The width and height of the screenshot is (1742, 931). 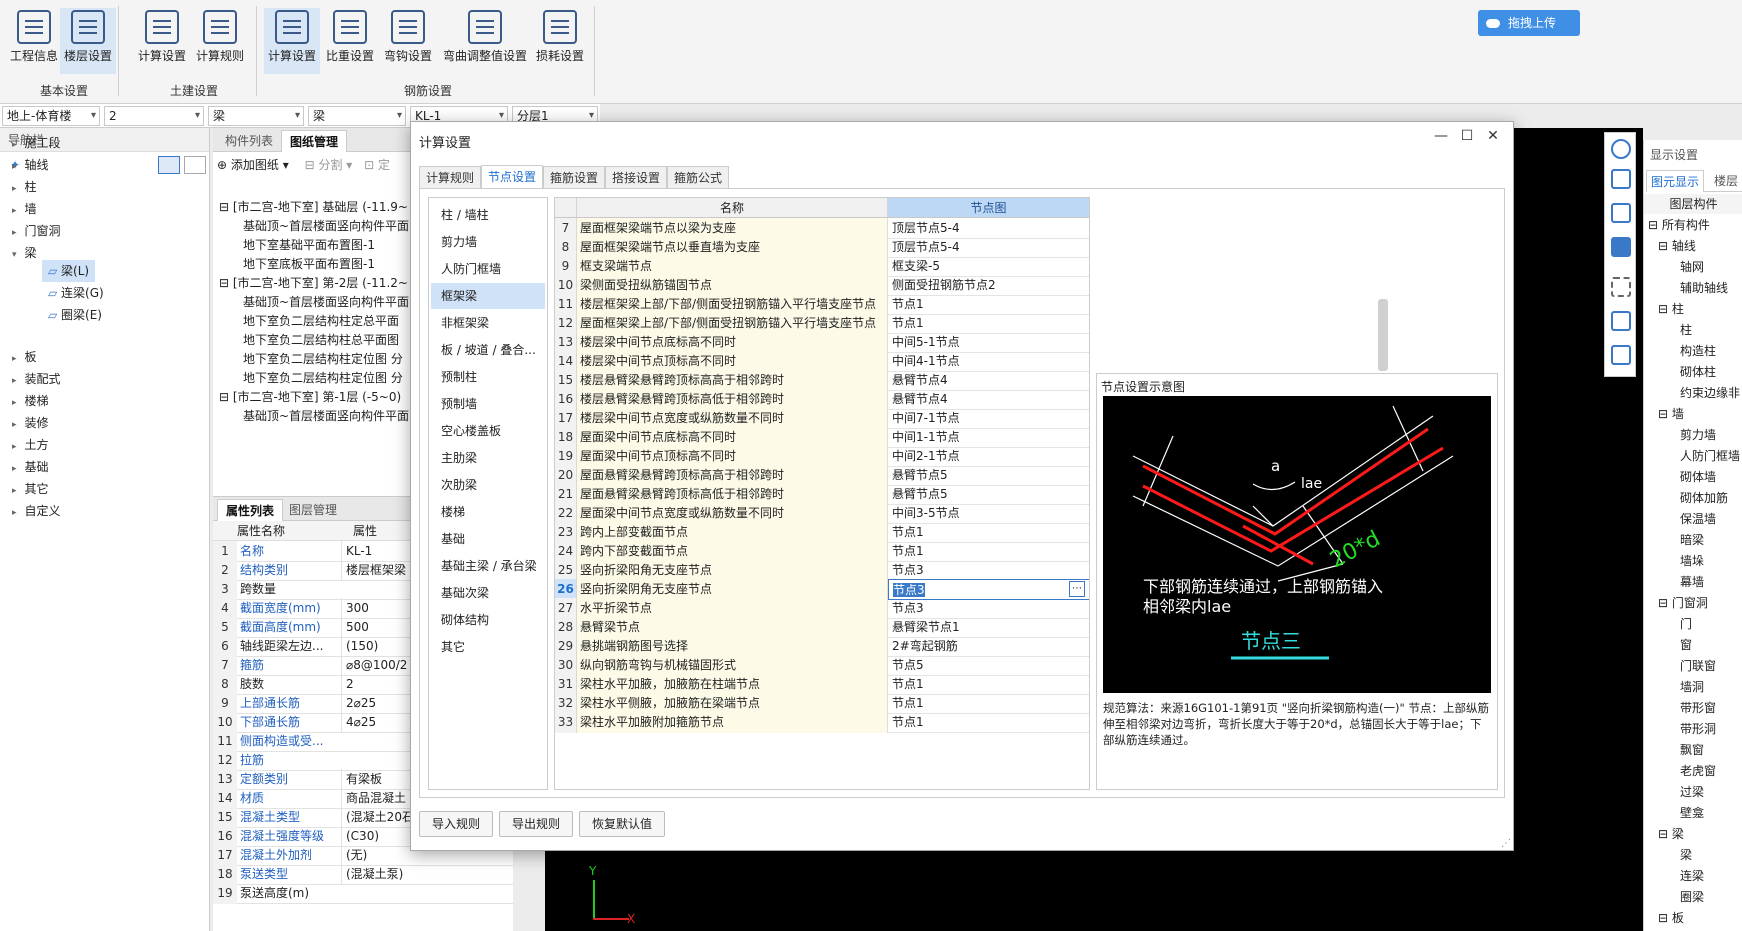 What do you see at coordinates (350, 41) in the screenshot?
I see `density-settings-button: 比重设置` at bounding box center [350, 41].